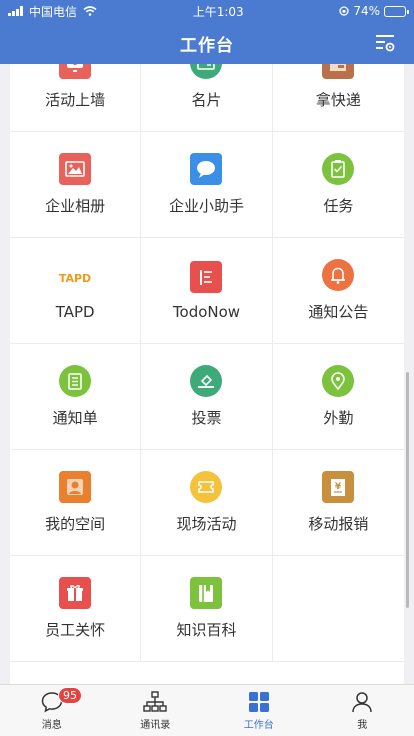 The width and height of the screenshot is (414, 736). Describe the element at coordinates (75, 71) in the screenshot. I see `activity-wall-icon` at that location.